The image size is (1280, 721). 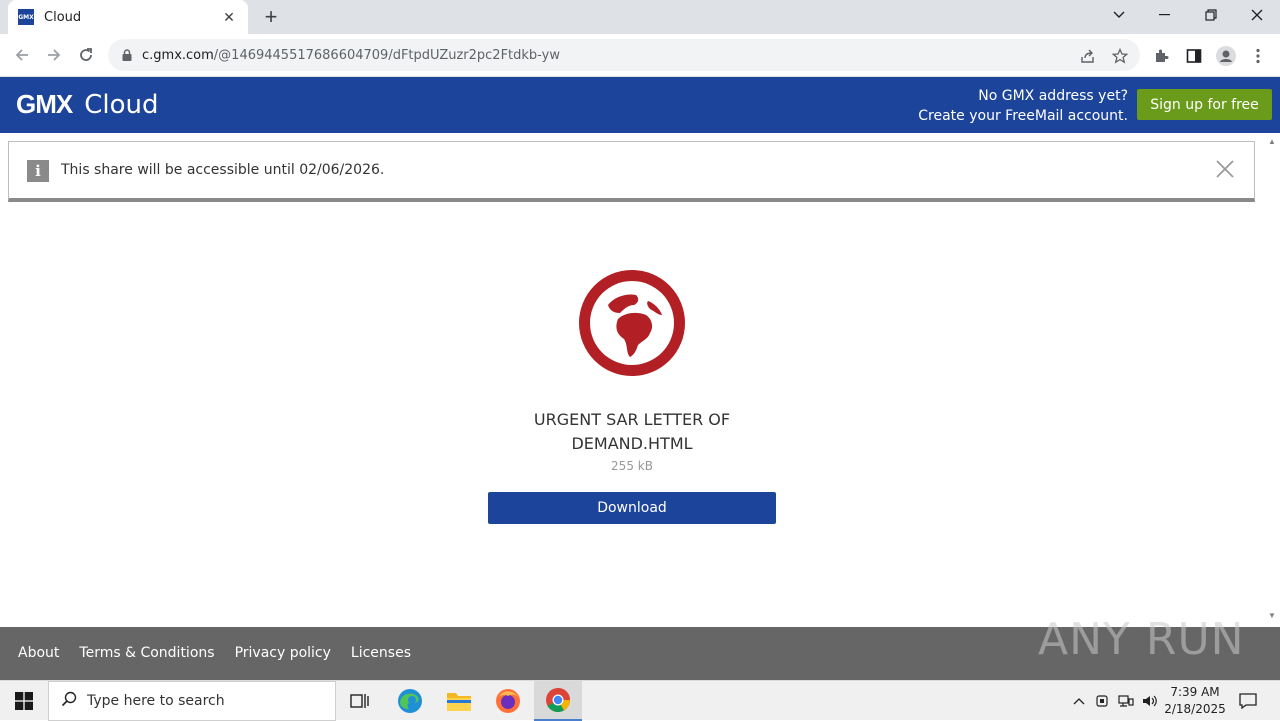 What do you see at coordinates (1079, 701) in the screenshot?
I see `tray-chevron-up-icon` at bounding box center [1079, 701].